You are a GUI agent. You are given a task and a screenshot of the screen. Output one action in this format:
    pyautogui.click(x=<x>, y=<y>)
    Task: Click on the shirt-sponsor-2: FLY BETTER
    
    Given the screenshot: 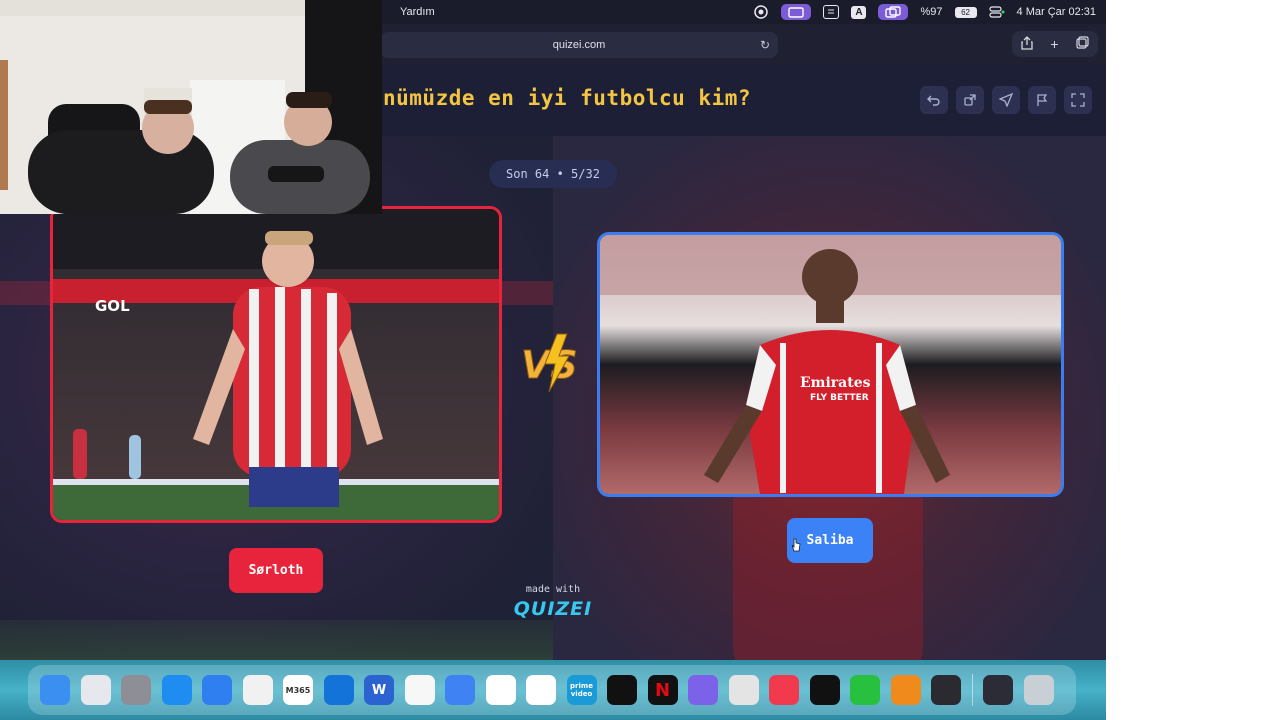 What is the action you would take?
    pyautogui.click(x=839, y=398)
    